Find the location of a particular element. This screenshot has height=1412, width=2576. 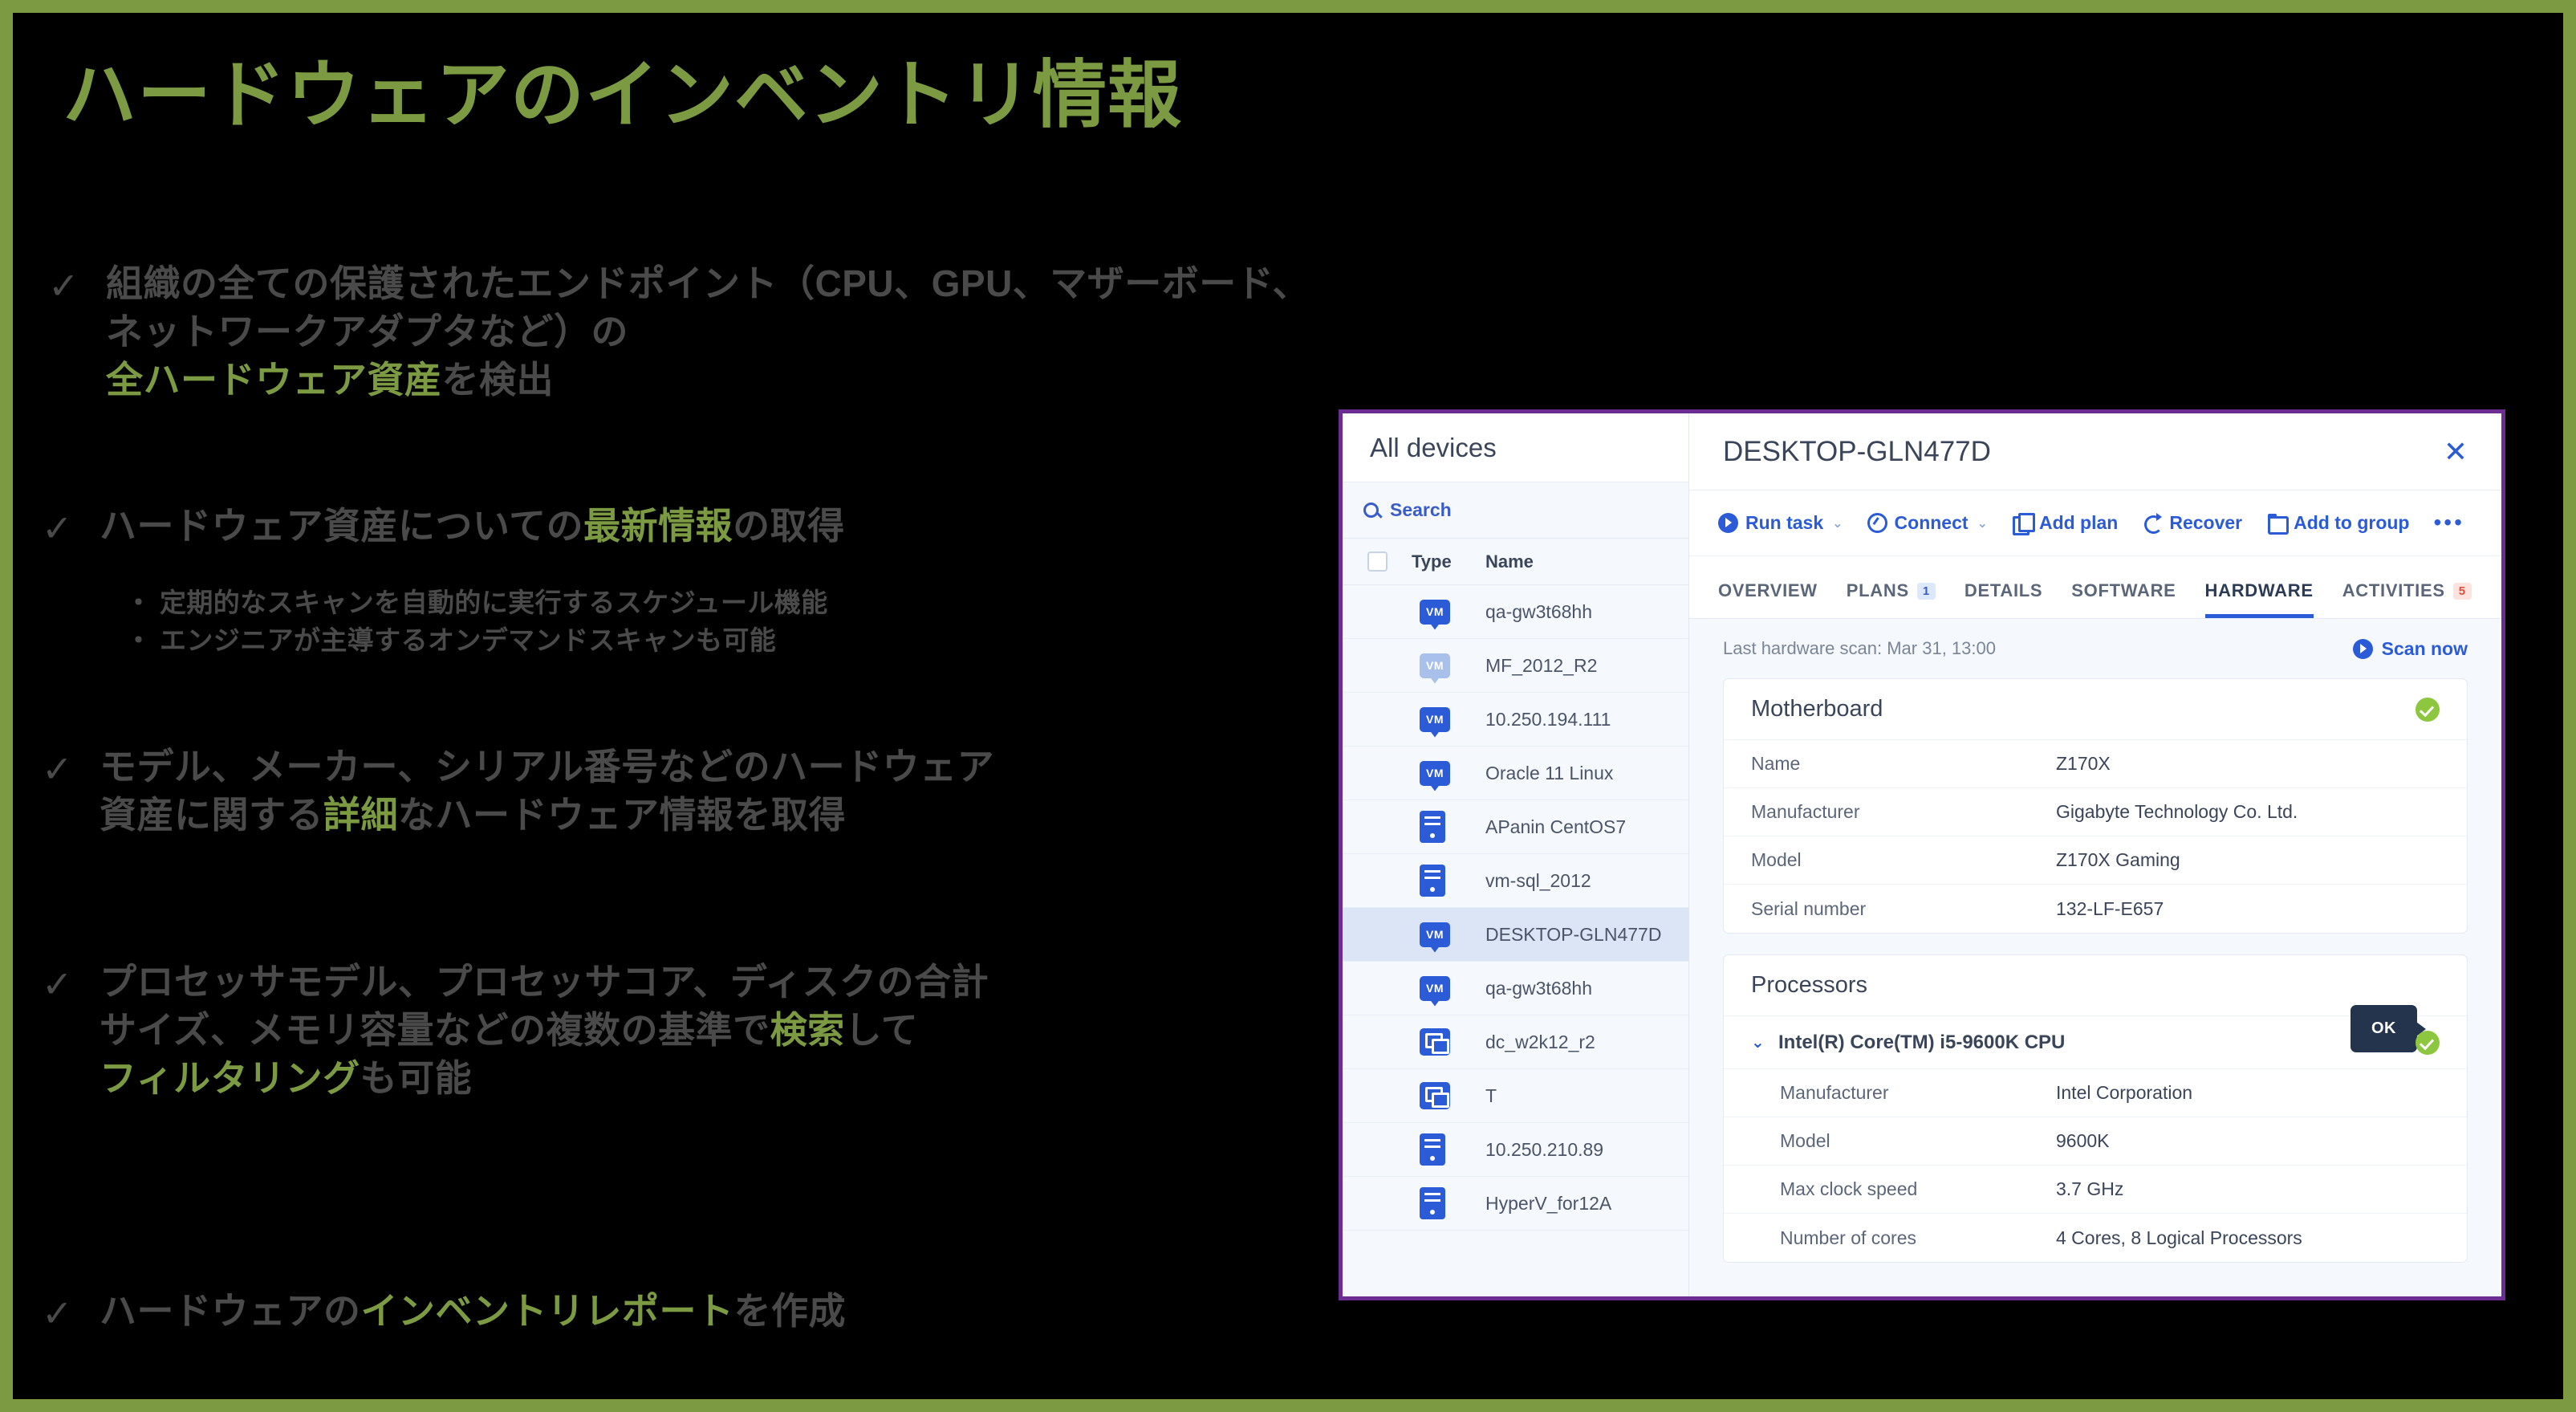

detail-row: Manufacturer Intel Corporation is located at coordinates (2095, 1093).